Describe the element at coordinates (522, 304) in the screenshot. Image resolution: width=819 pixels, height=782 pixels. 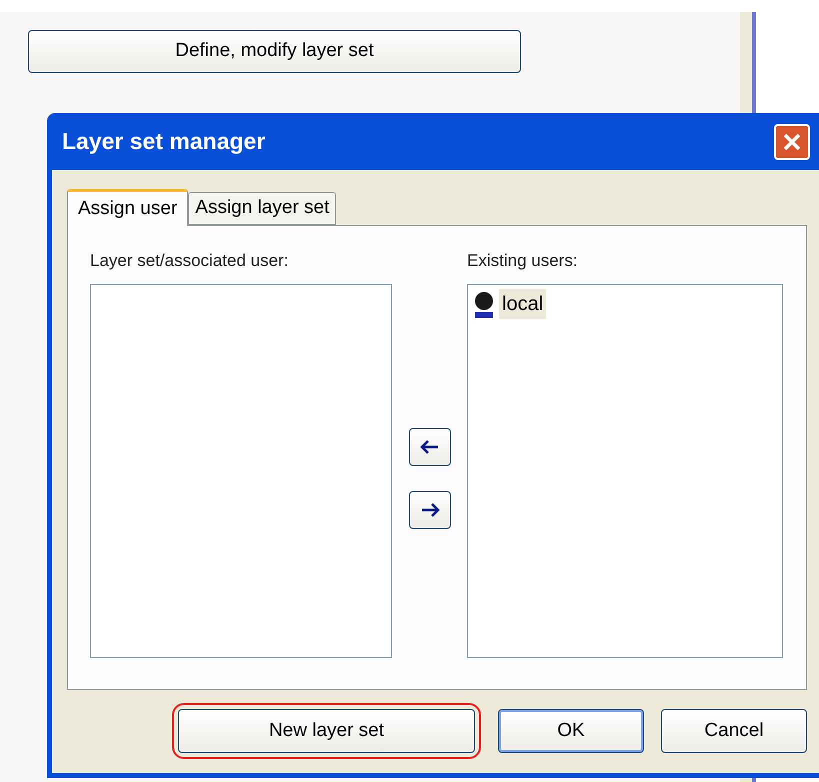
I see `user-list-item: local` at that location.